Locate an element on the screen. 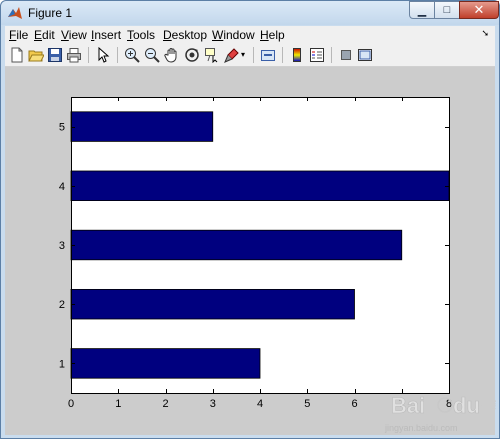  data-cursor-icon is located at coordinates (212, 55).